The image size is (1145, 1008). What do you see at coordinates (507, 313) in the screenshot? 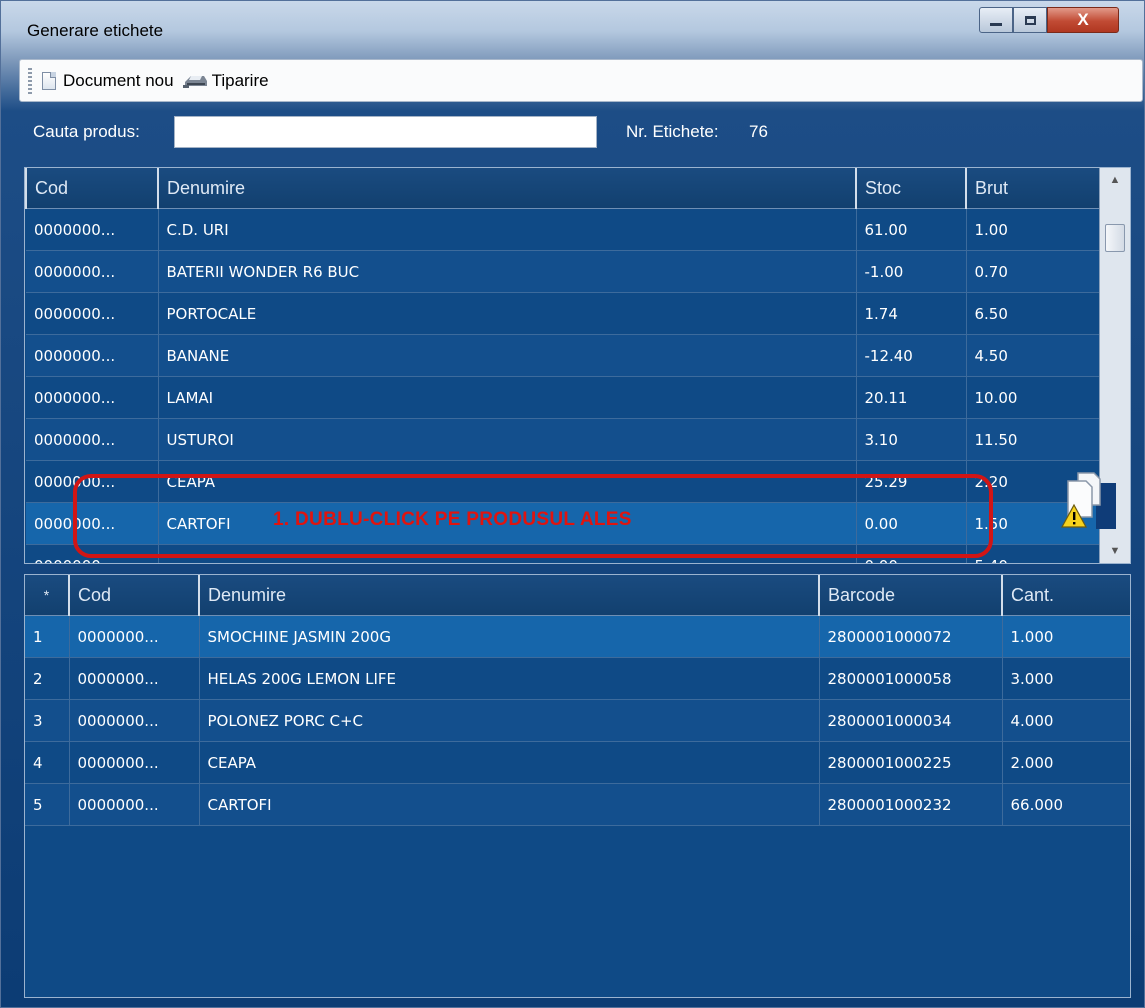
I see `cell-denumire: PORTOCALE` at bounding box center [507, 313].